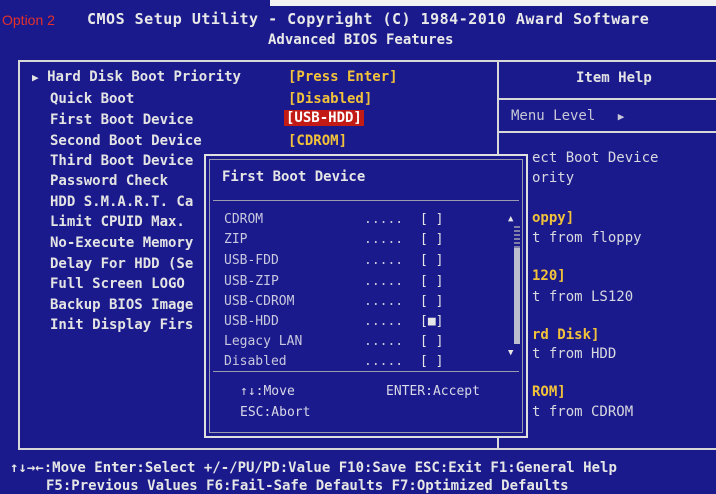  Describe the element at coordinates (333, 341) in the screenshot. I see `option-legacy-lan: Legacy LAN ..... [ ]` at that location.